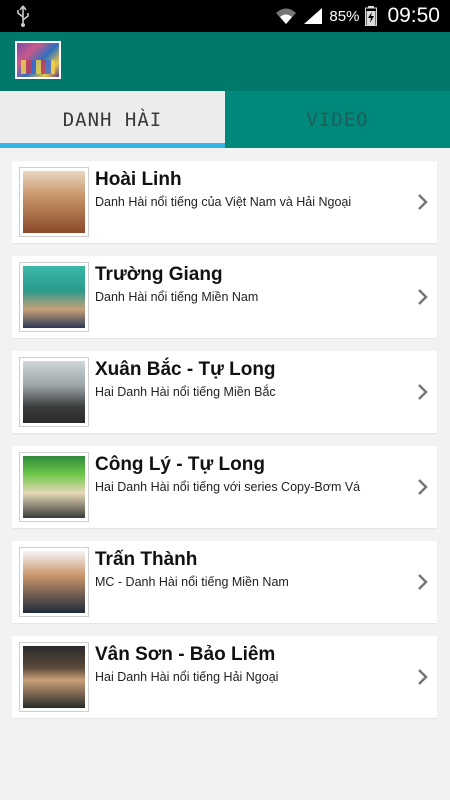  What do you see at coordinates (413, 15) in the screenshot?
I see `clock: 09:50` at bounding box center [413, 15].